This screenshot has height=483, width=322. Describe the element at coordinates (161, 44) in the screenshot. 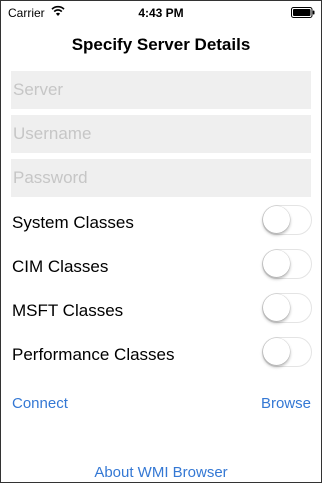

I see `page-title: Specify Server Details` at that location.